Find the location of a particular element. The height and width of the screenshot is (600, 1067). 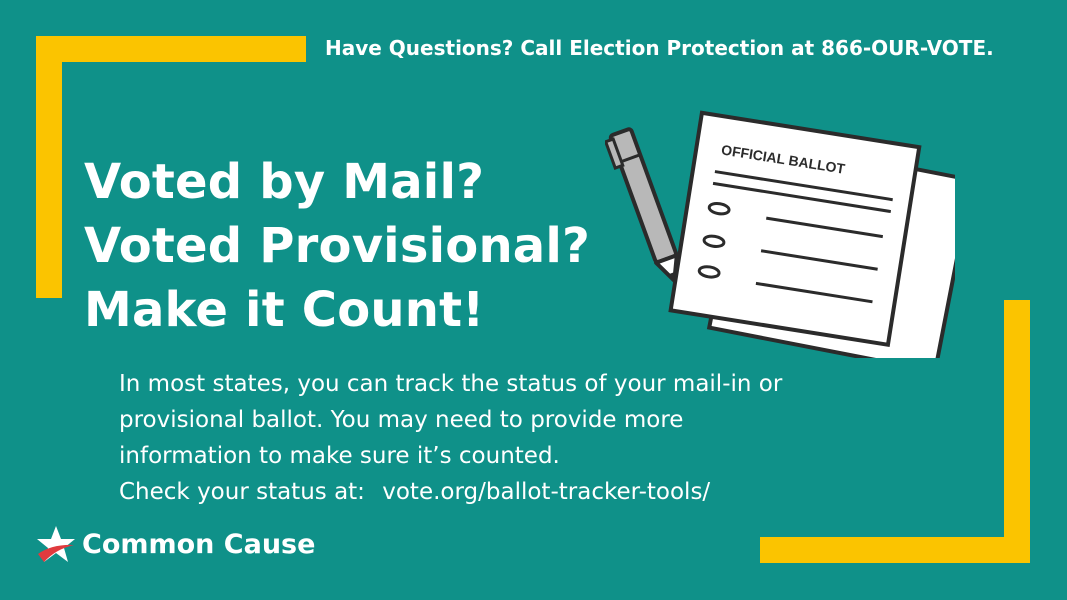

ballot-illustration: OFFICIAL BALLOT is located at coordinates (780, 234).